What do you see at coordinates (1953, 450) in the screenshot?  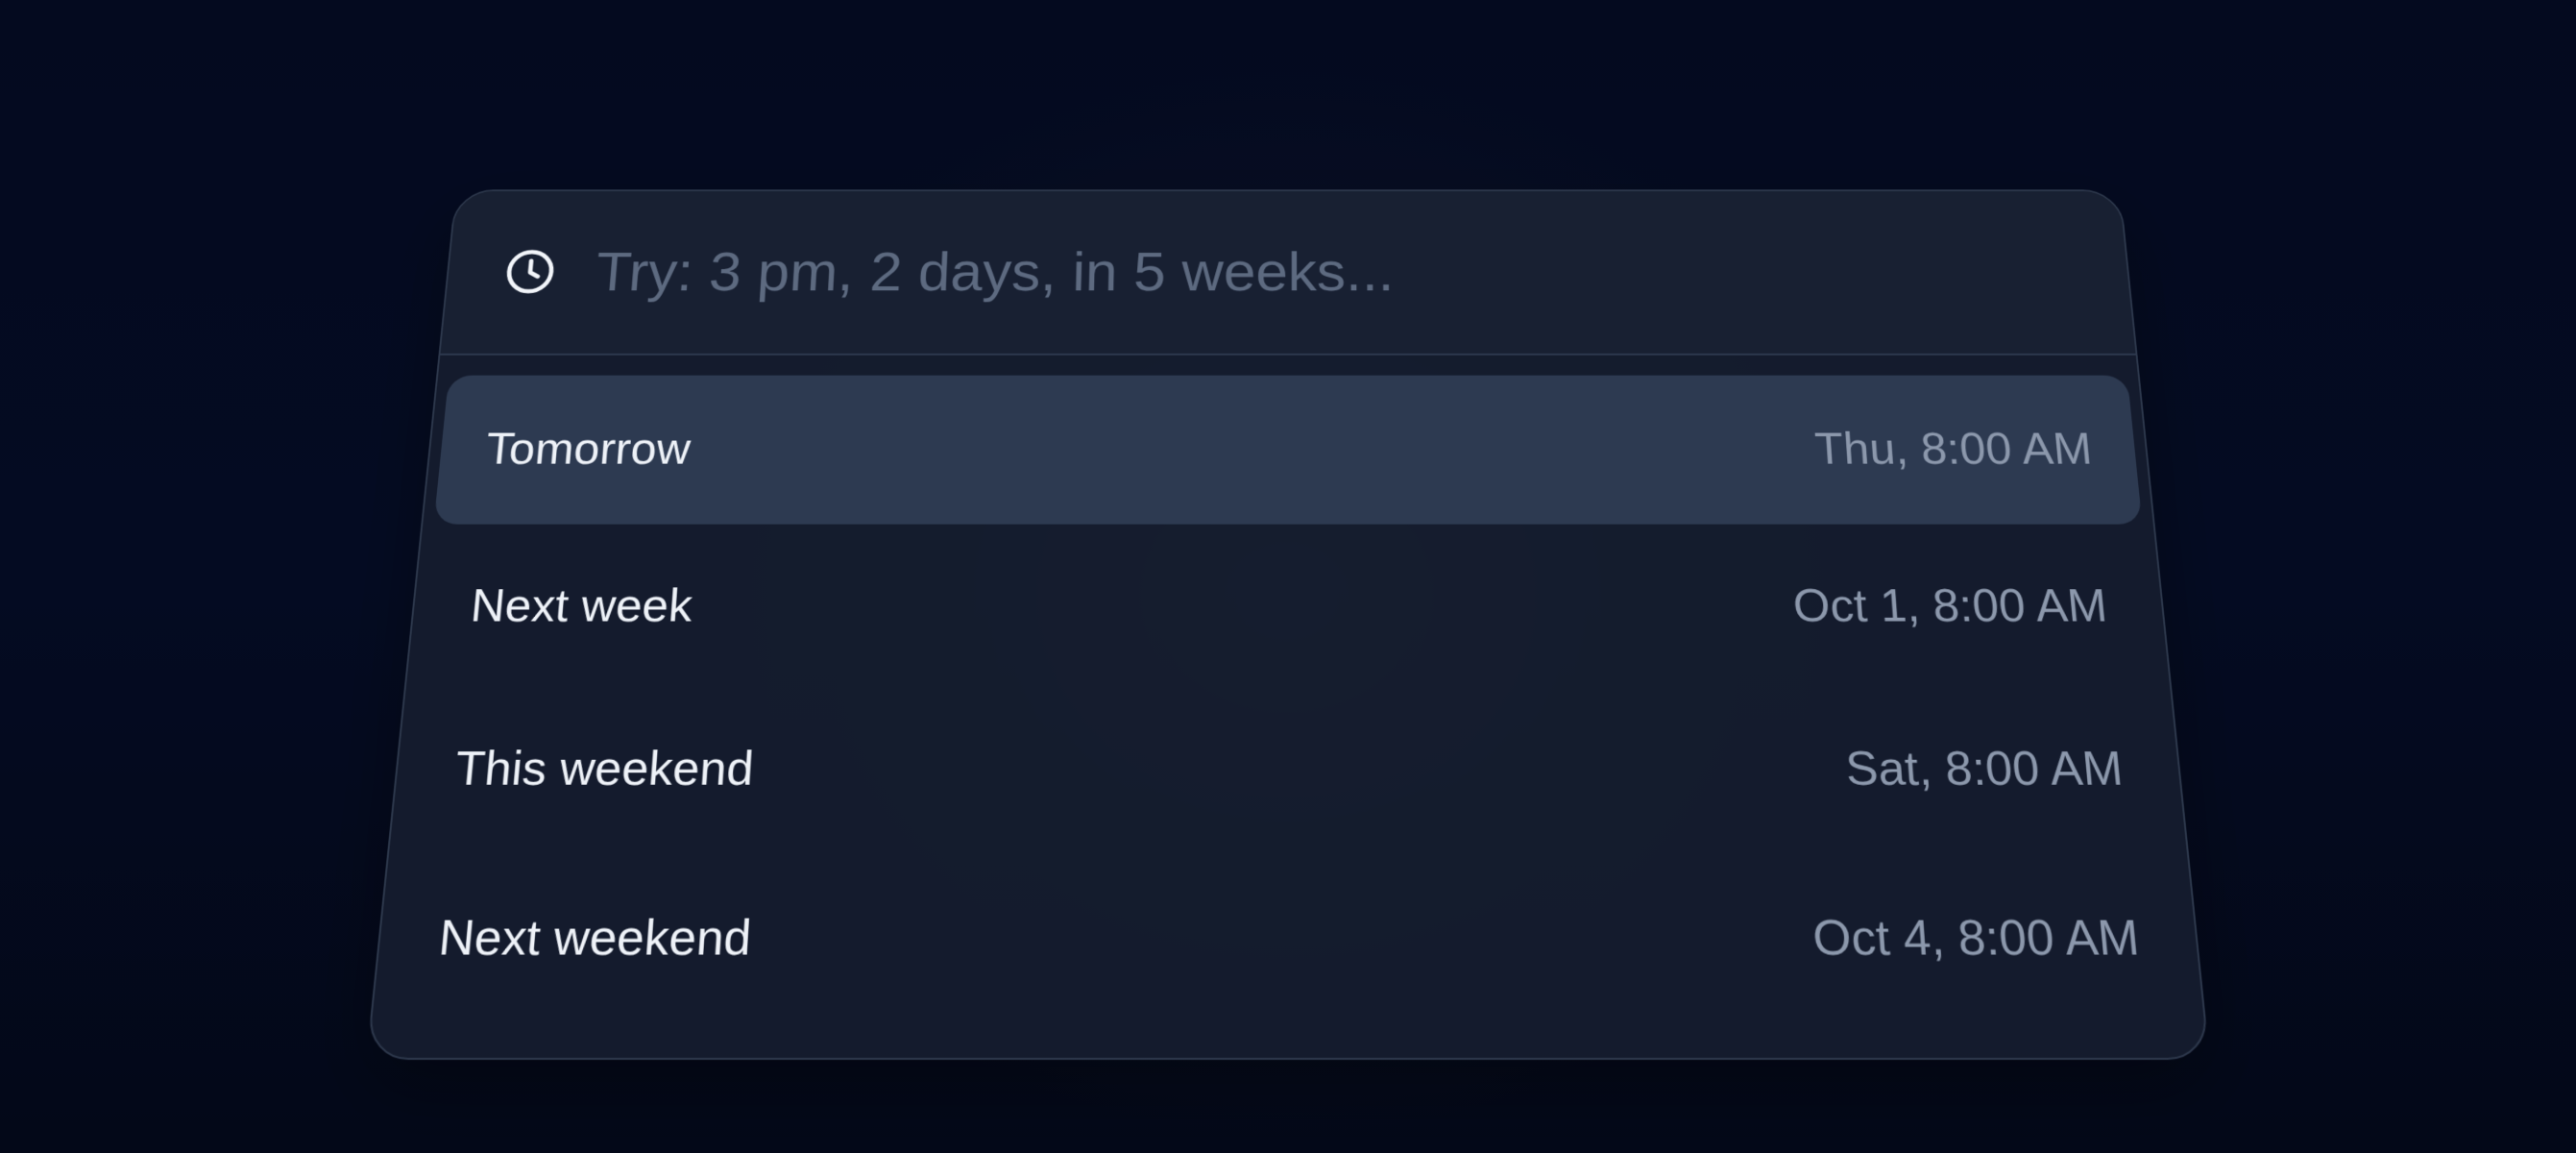 I see `option-time: Thu, 8:00 AM` at bounding box center [1953, 450].